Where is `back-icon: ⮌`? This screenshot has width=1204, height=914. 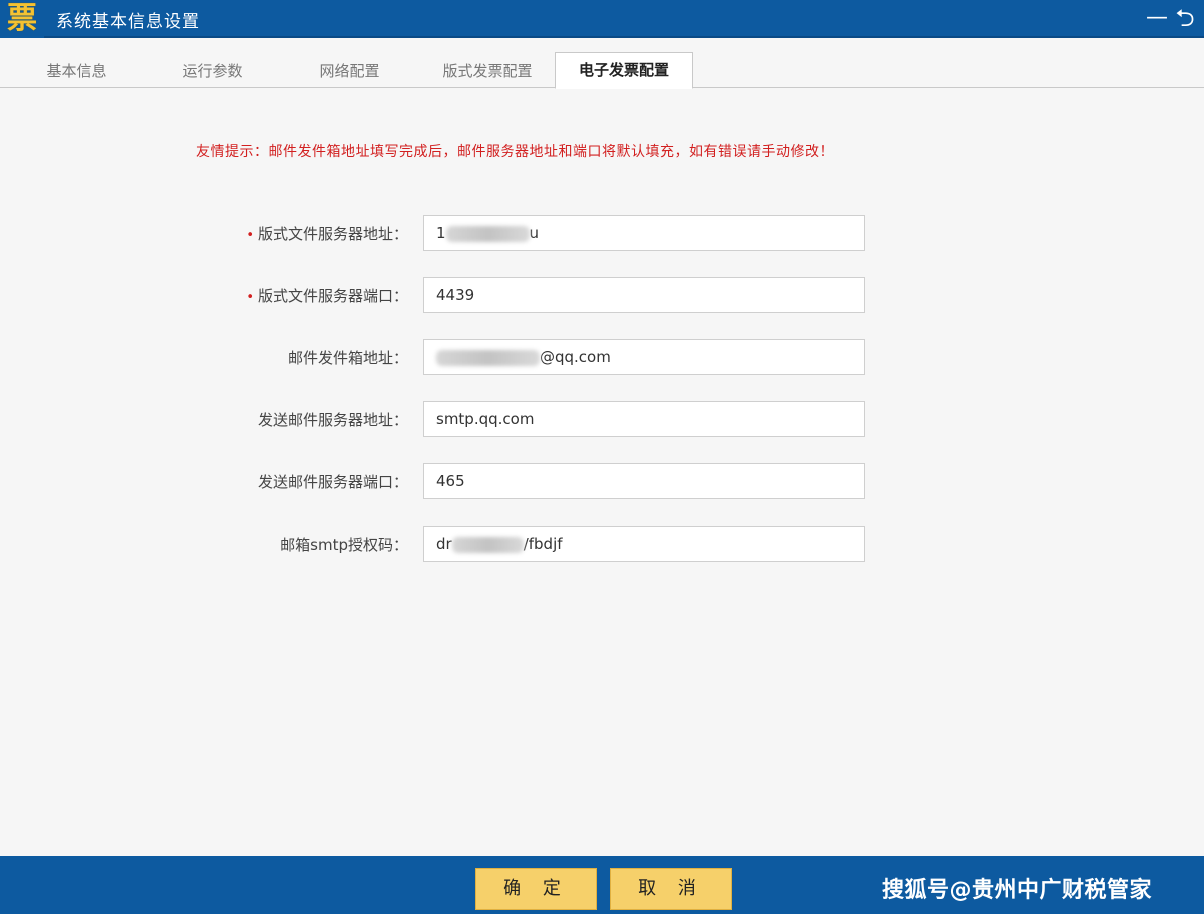 back-icon: ⮌ is located at coordinates (1185, 18).